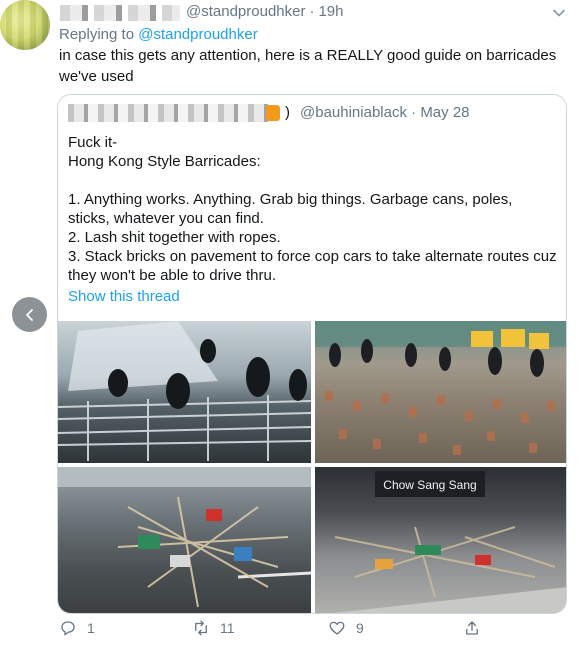 The width and height of the screenshot is (580, 646). Describe the element at coordinates (559, 13) in the screenshot. I see `chevron-down-icon` at that location.